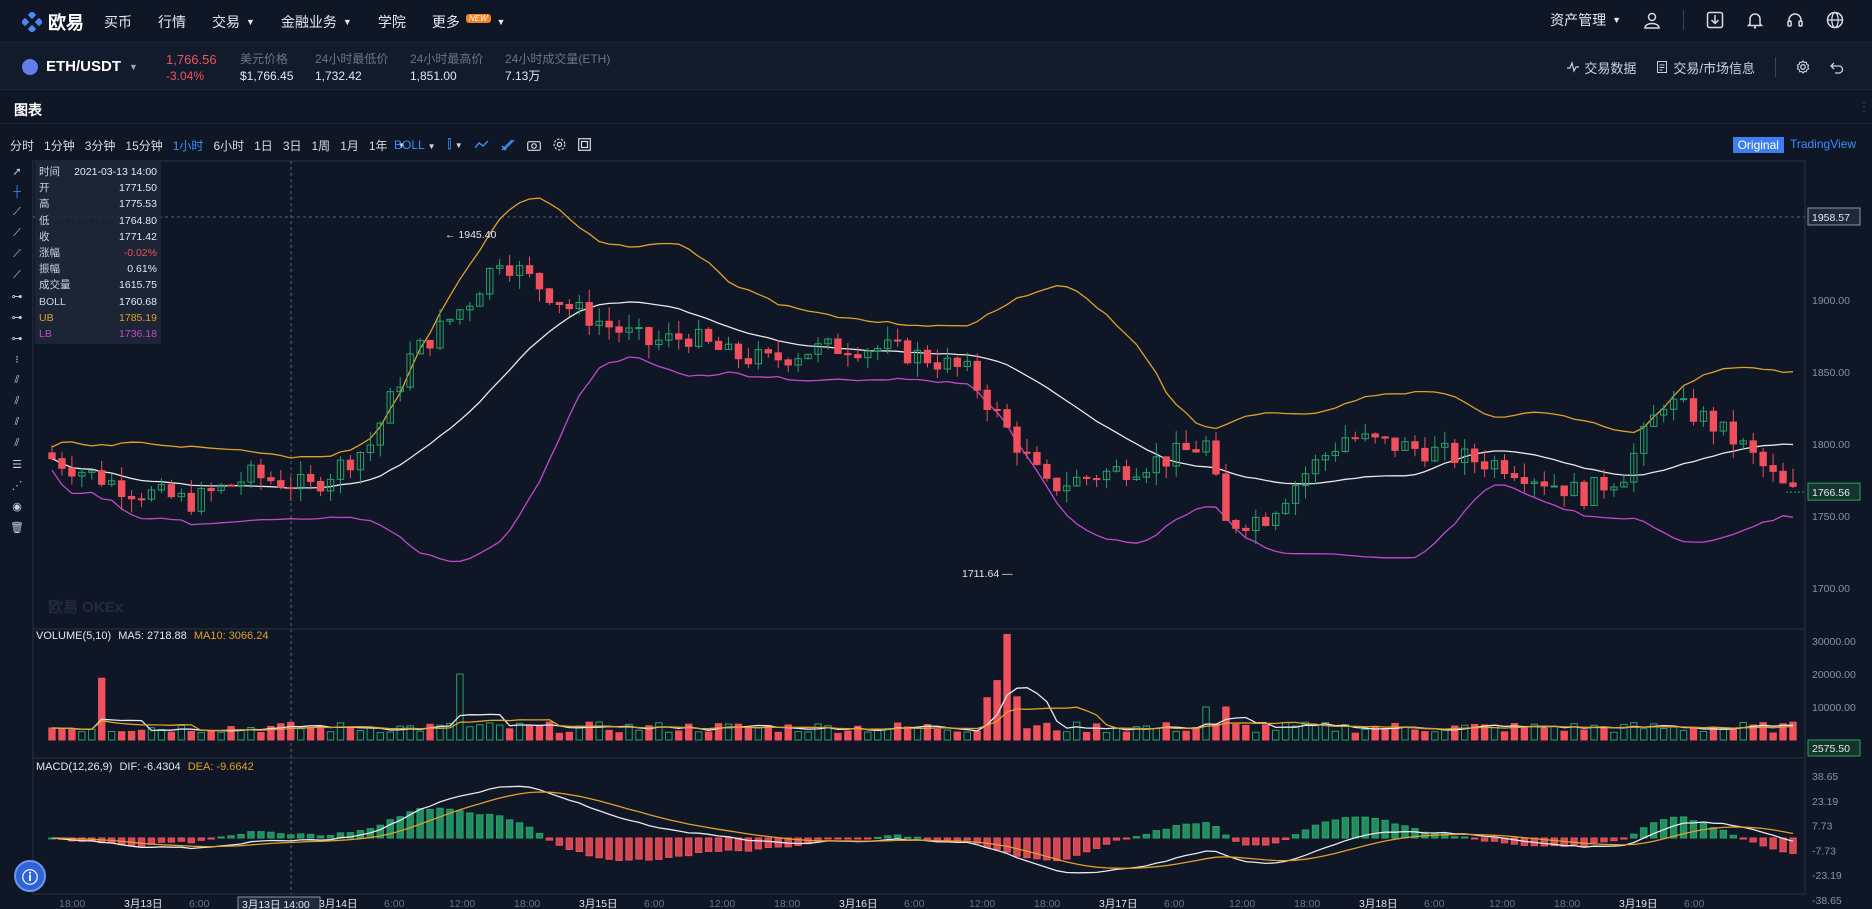 The width and height of the screenshot is (1872, 909). What do you see at coordinates (1758, 145) in the screenshot?
I see `tab-original: Original` at bounding box center [1758, 145].